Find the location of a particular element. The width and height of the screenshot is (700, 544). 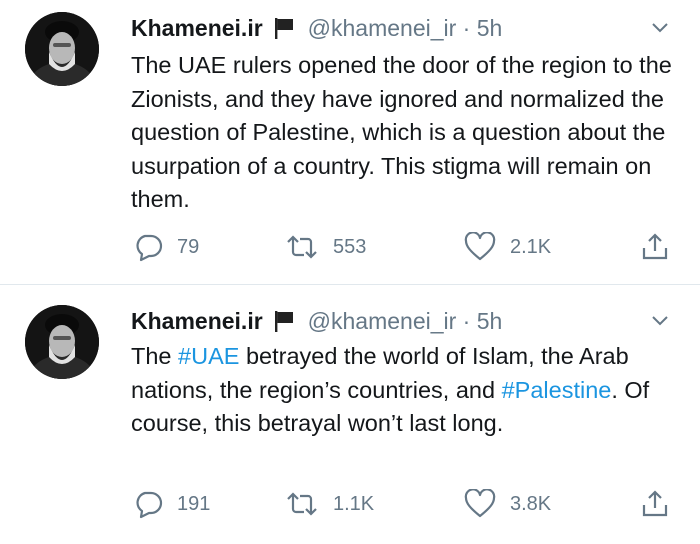

like-count: 3.8K is located at coordinates (531, 503).